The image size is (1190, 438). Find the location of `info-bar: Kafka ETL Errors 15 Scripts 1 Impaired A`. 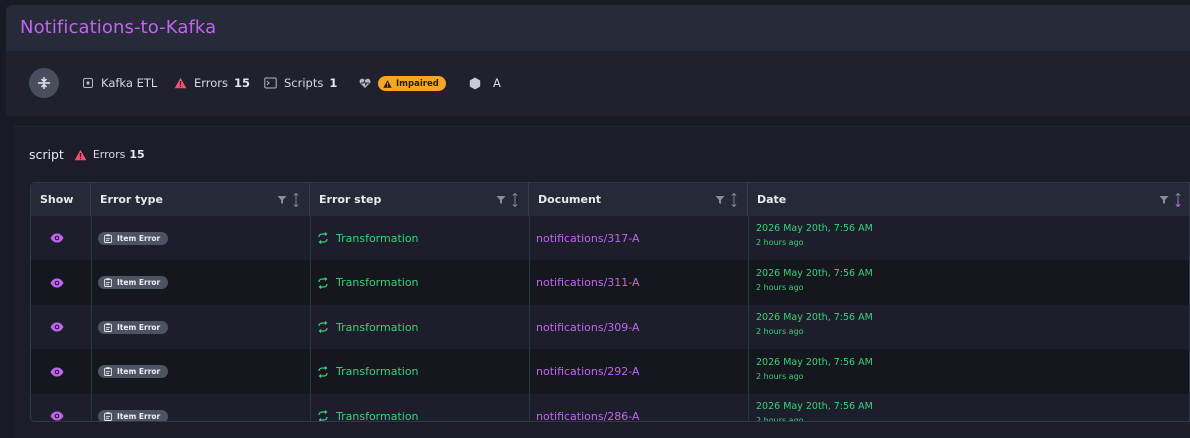

info-bar: Kafka ETL Errors 15 Scripts 1 Impaired A is located at coordinates (598, 83).